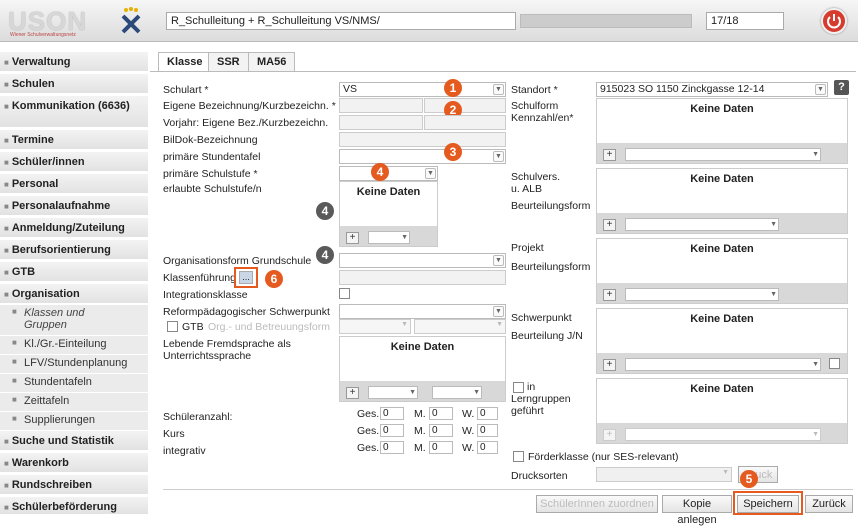 This screenshot has width=858, height=528. What do you see at coordinates (269, 327) in the screenshot?
I see `gtb-form-label: Org.- und Betreuungsform` at bounding box center [269, 327].